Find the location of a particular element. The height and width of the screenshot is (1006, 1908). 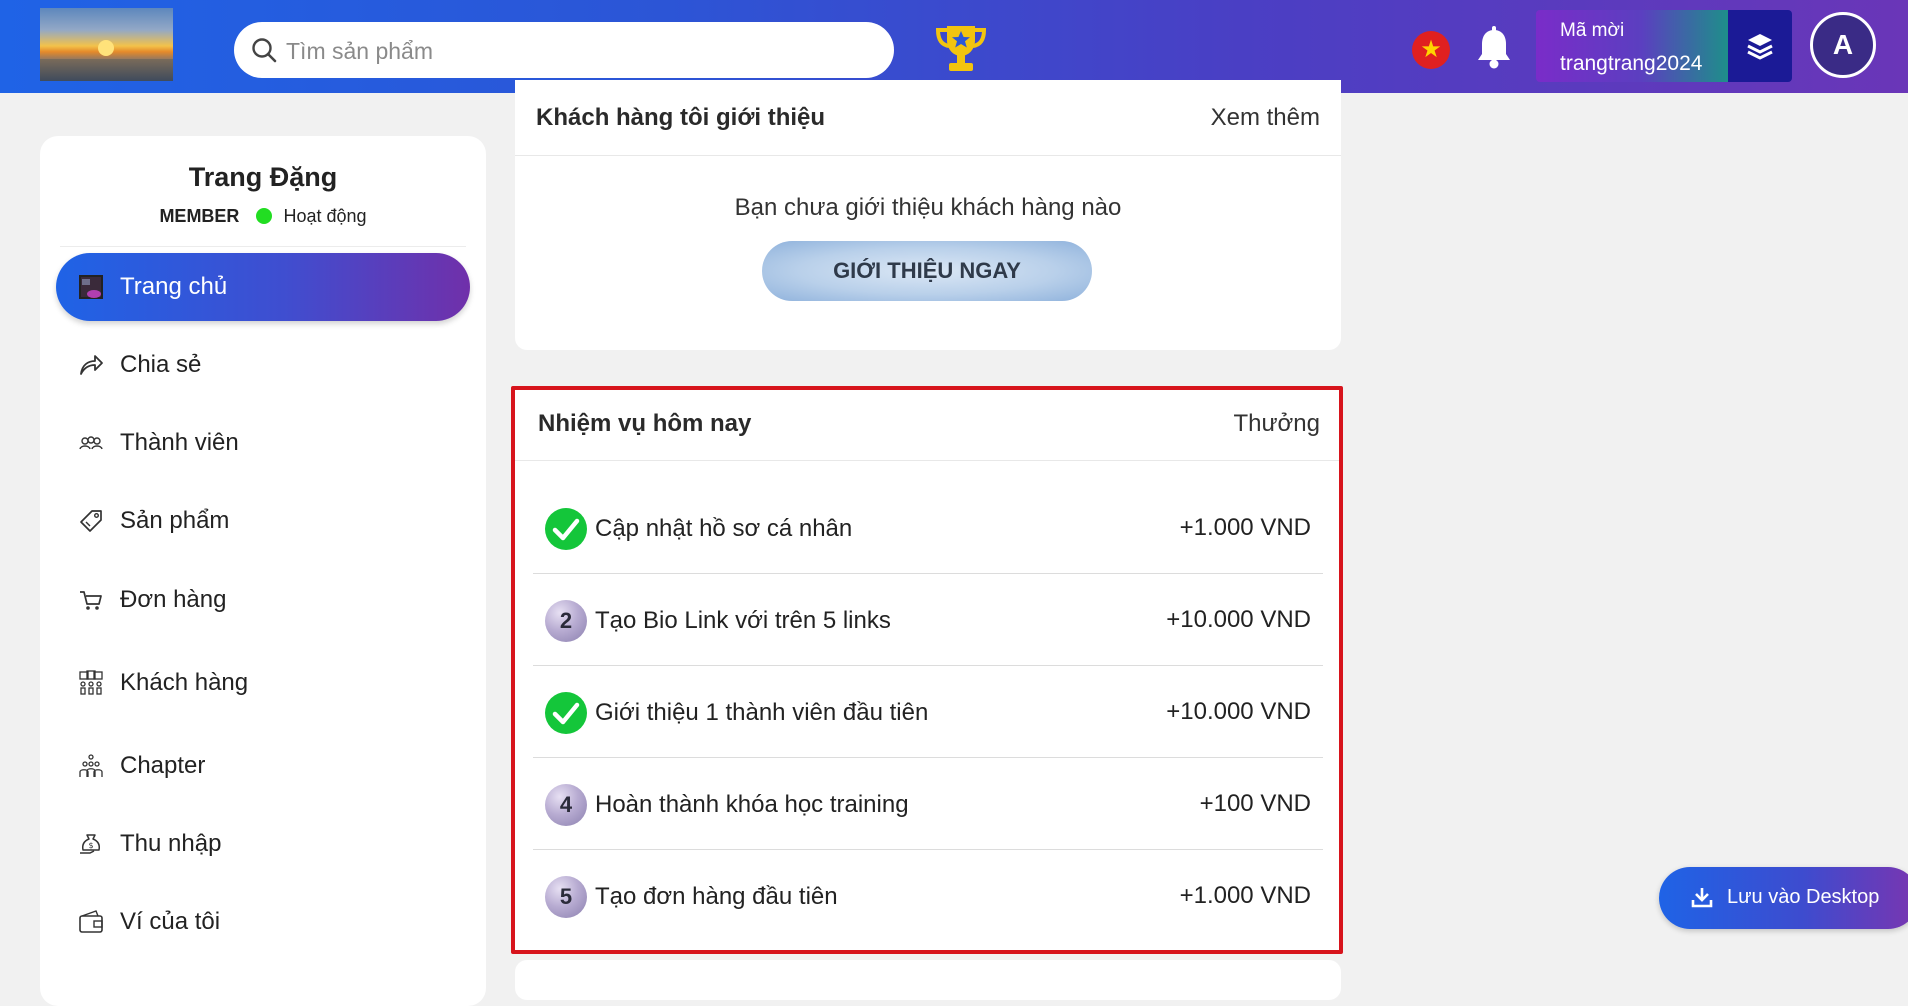

sidebar-item-label: Khách hàng is located at coordinates (184, 682).